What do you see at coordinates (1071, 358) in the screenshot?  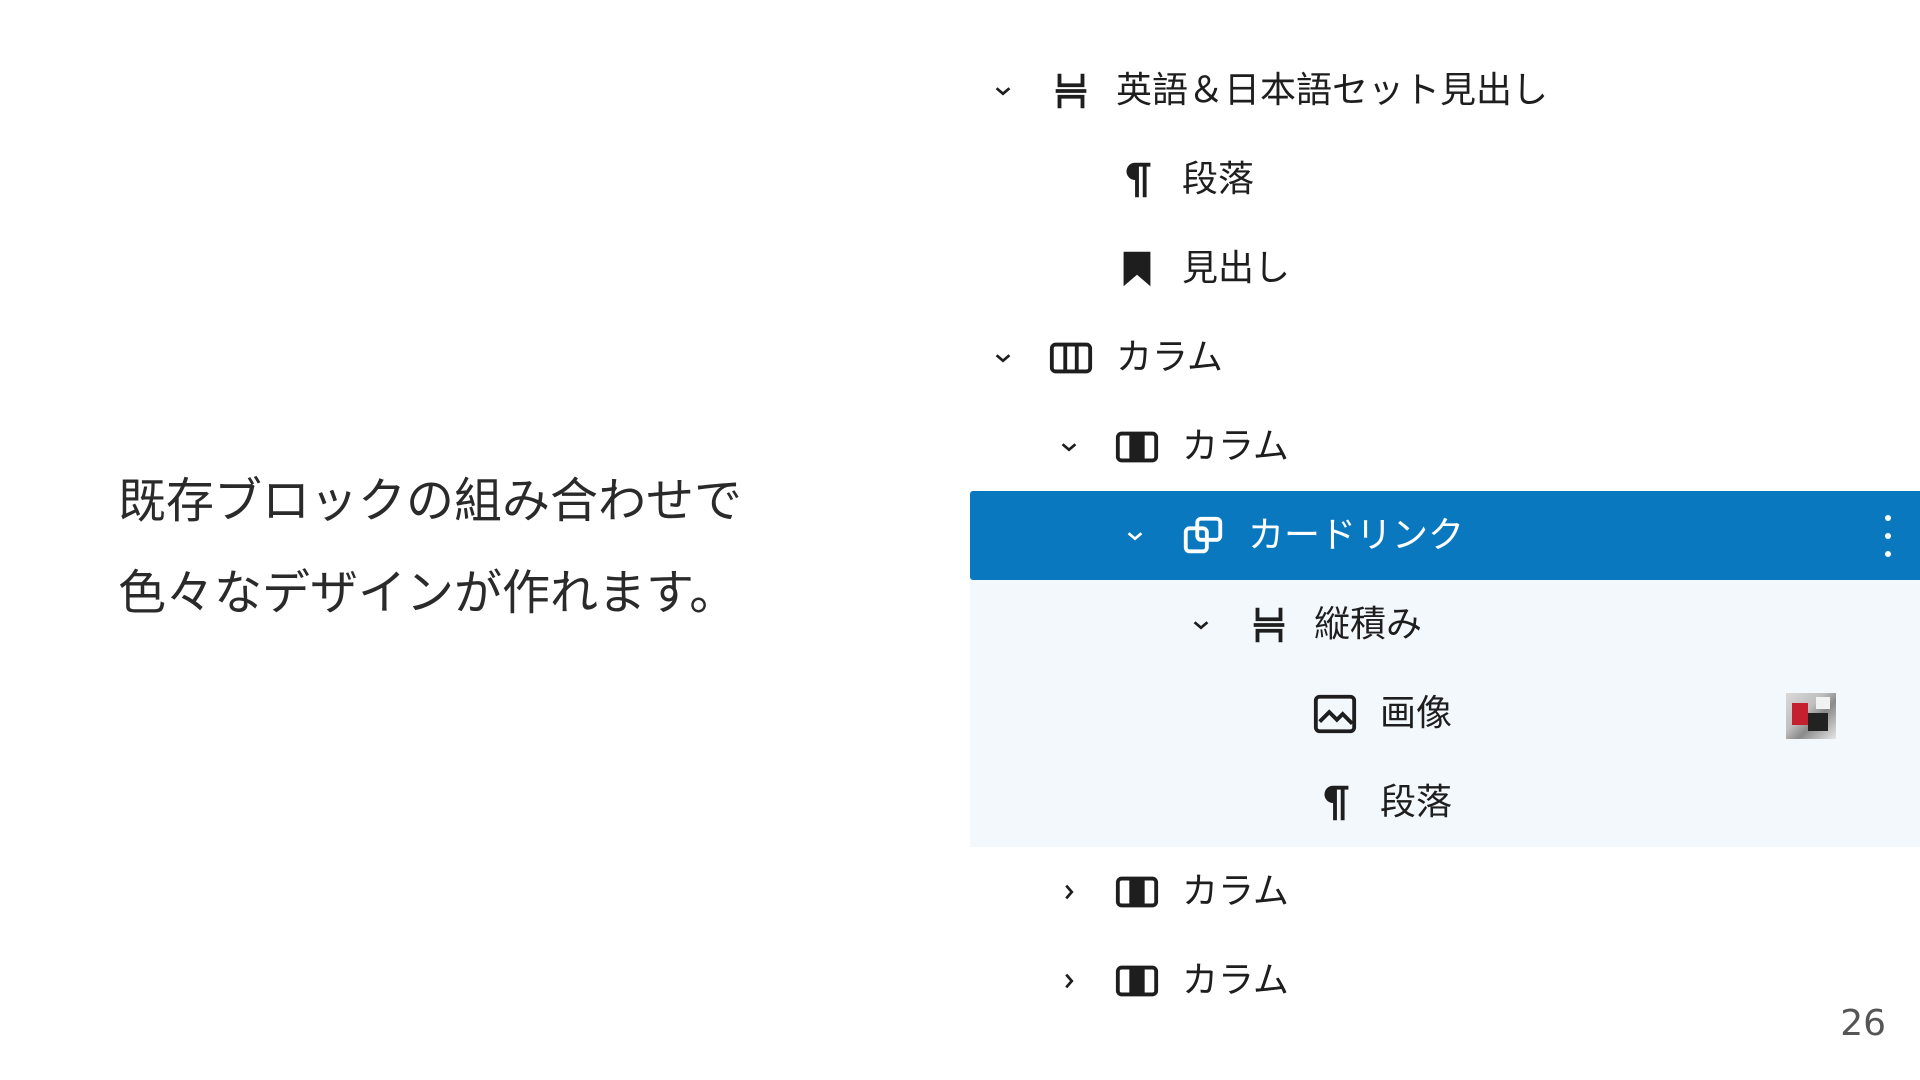 I see `columns-icon` at bounding box center [1071, 358].